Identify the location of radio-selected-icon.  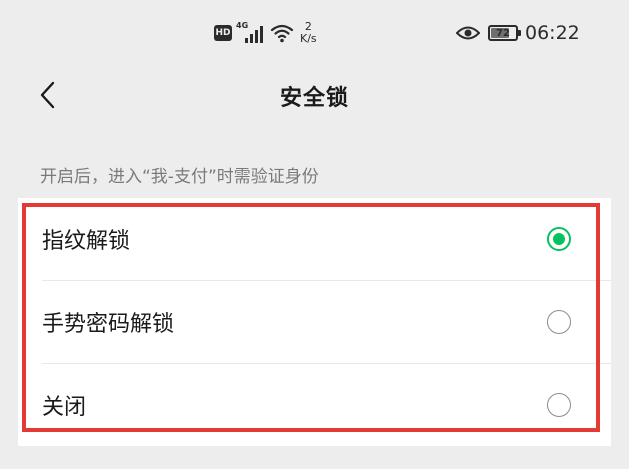
(559, 239).